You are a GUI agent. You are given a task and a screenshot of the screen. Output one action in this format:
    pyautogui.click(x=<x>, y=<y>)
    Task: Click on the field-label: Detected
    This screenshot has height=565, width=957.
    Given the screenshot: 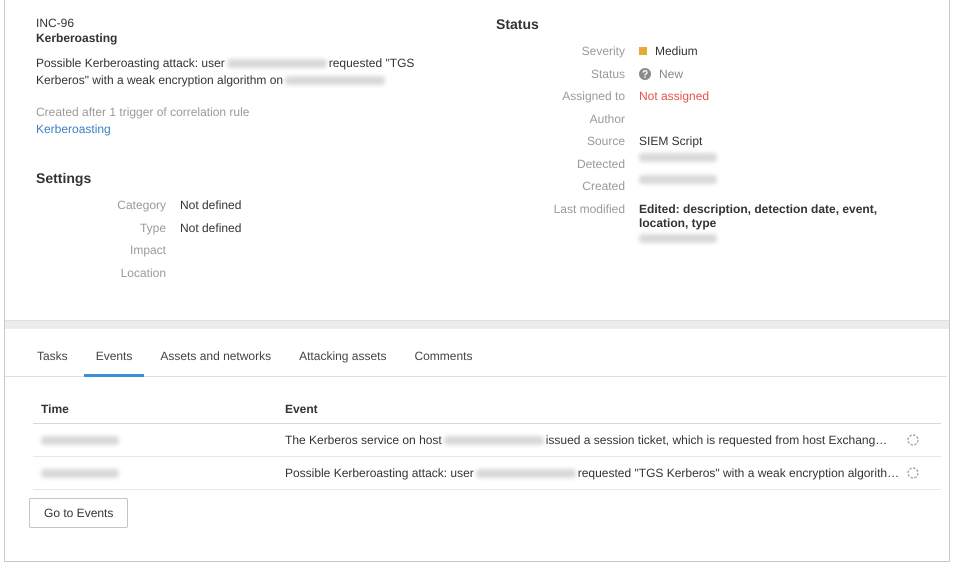 What is the action you would take?
    pyautogui.click(x=600, y=164)
    